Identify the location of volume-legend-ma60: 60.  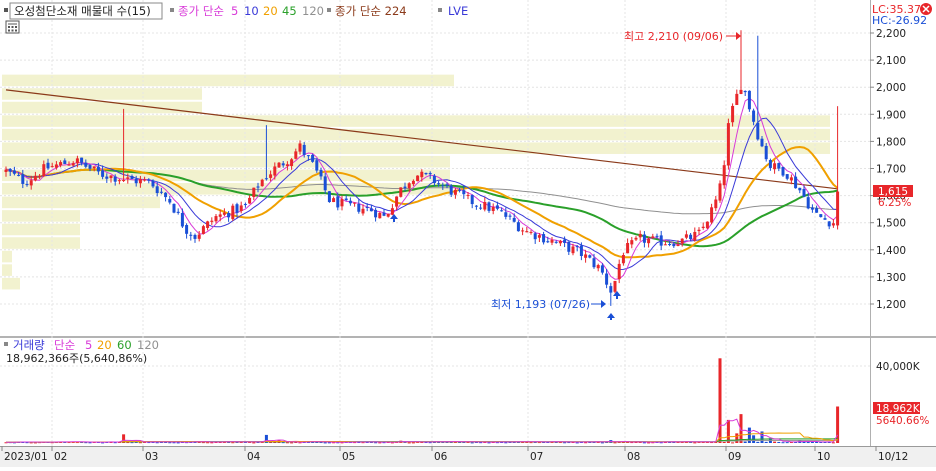
(124, 345).